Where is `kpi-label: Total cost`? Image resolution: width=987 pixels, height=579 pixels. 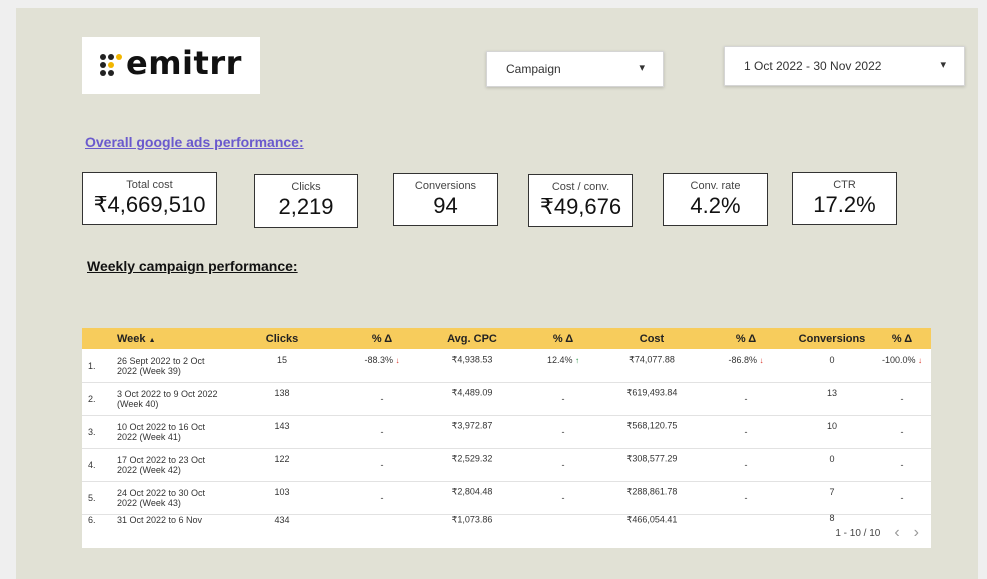
kpi-label: Total cost is located at coordinates (149, 185).